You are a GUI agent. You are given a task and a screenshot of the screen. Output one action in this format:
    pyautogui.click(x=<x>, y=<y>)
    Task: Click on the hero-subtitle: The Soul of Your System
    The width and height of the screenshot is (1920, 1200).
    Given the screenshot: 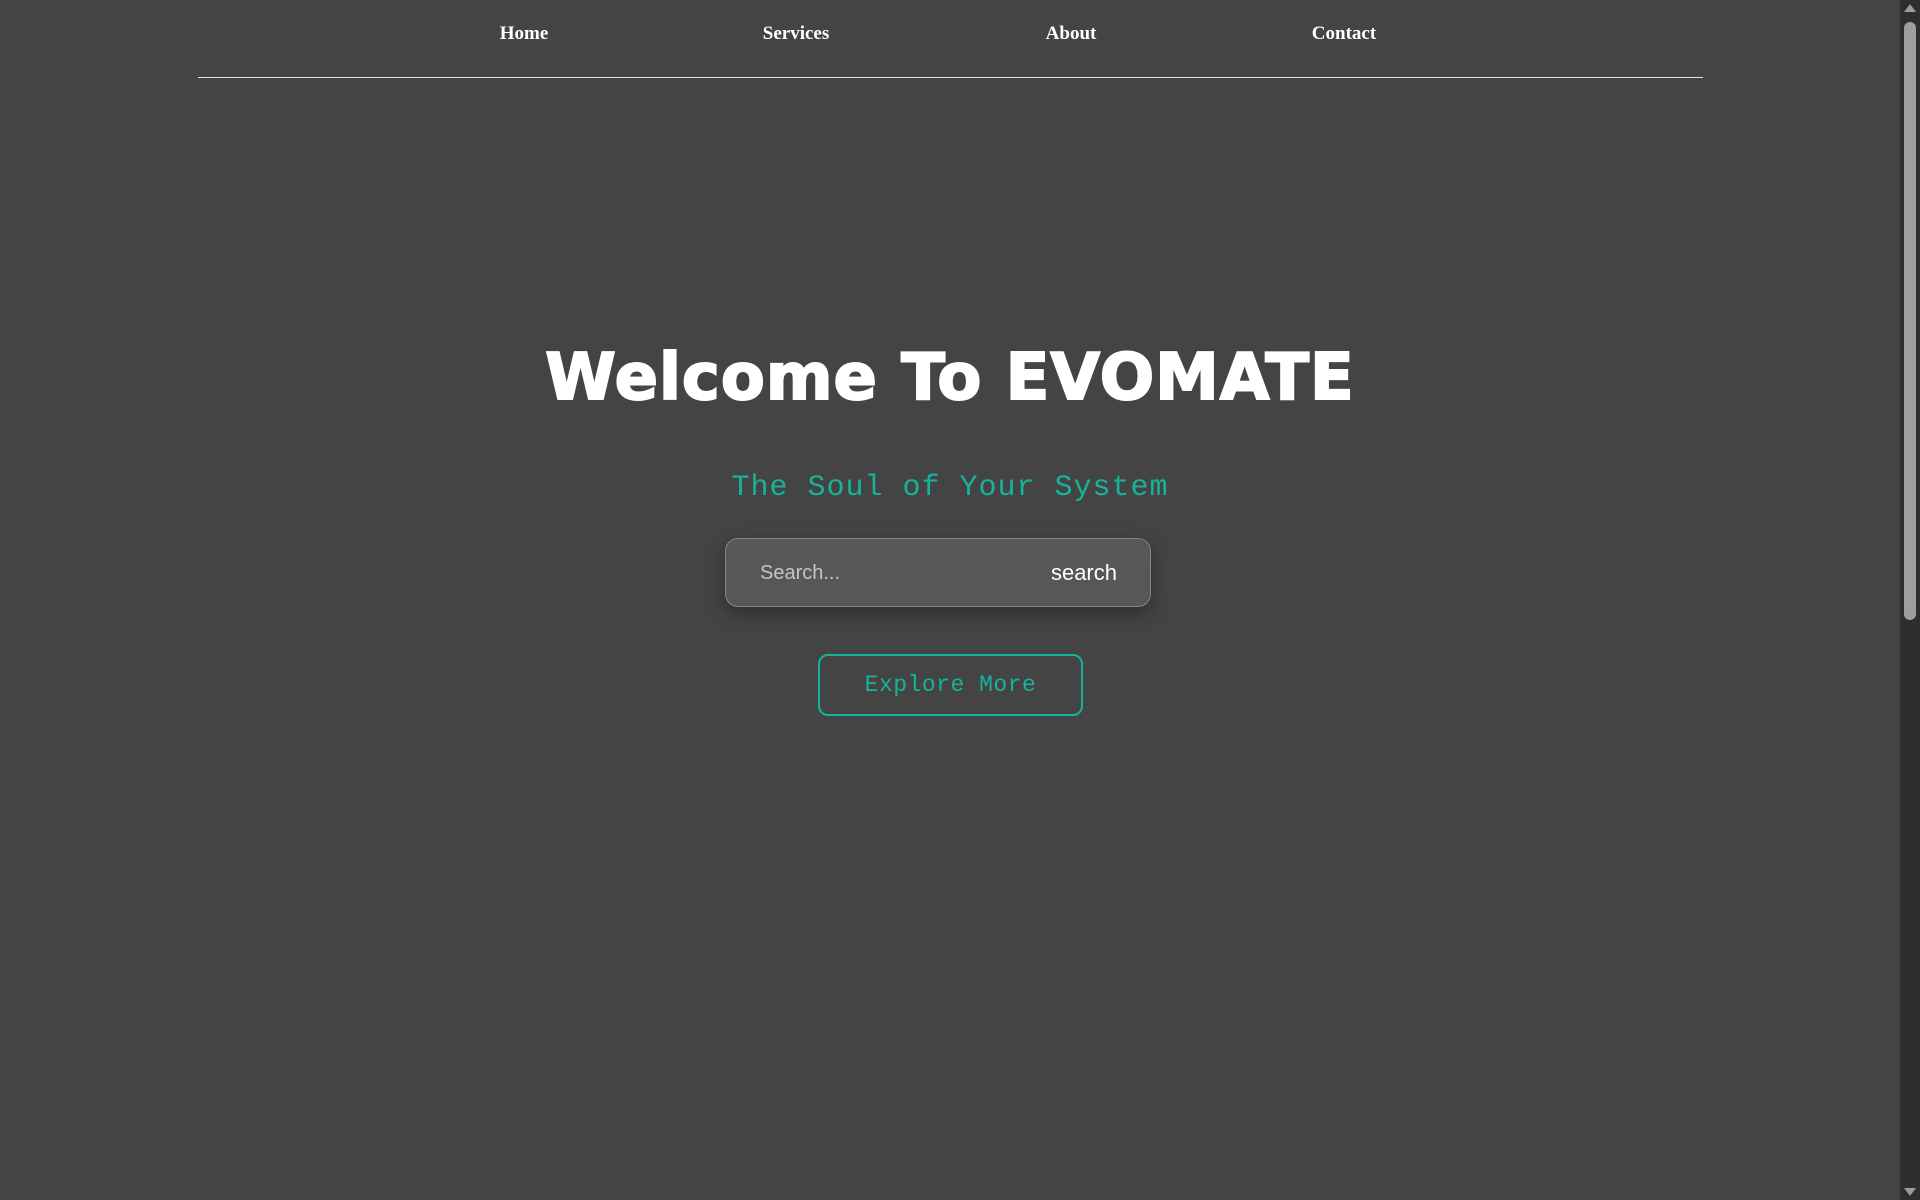 What is the action you would take?
    pyautogui.click(x=950, y=488)
    